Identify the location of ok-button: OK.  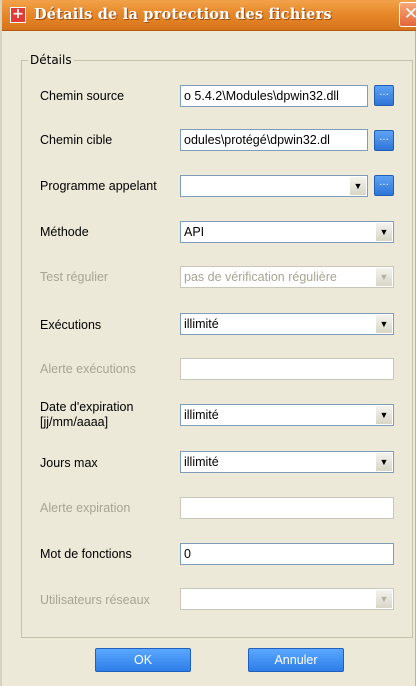
(143, 660).